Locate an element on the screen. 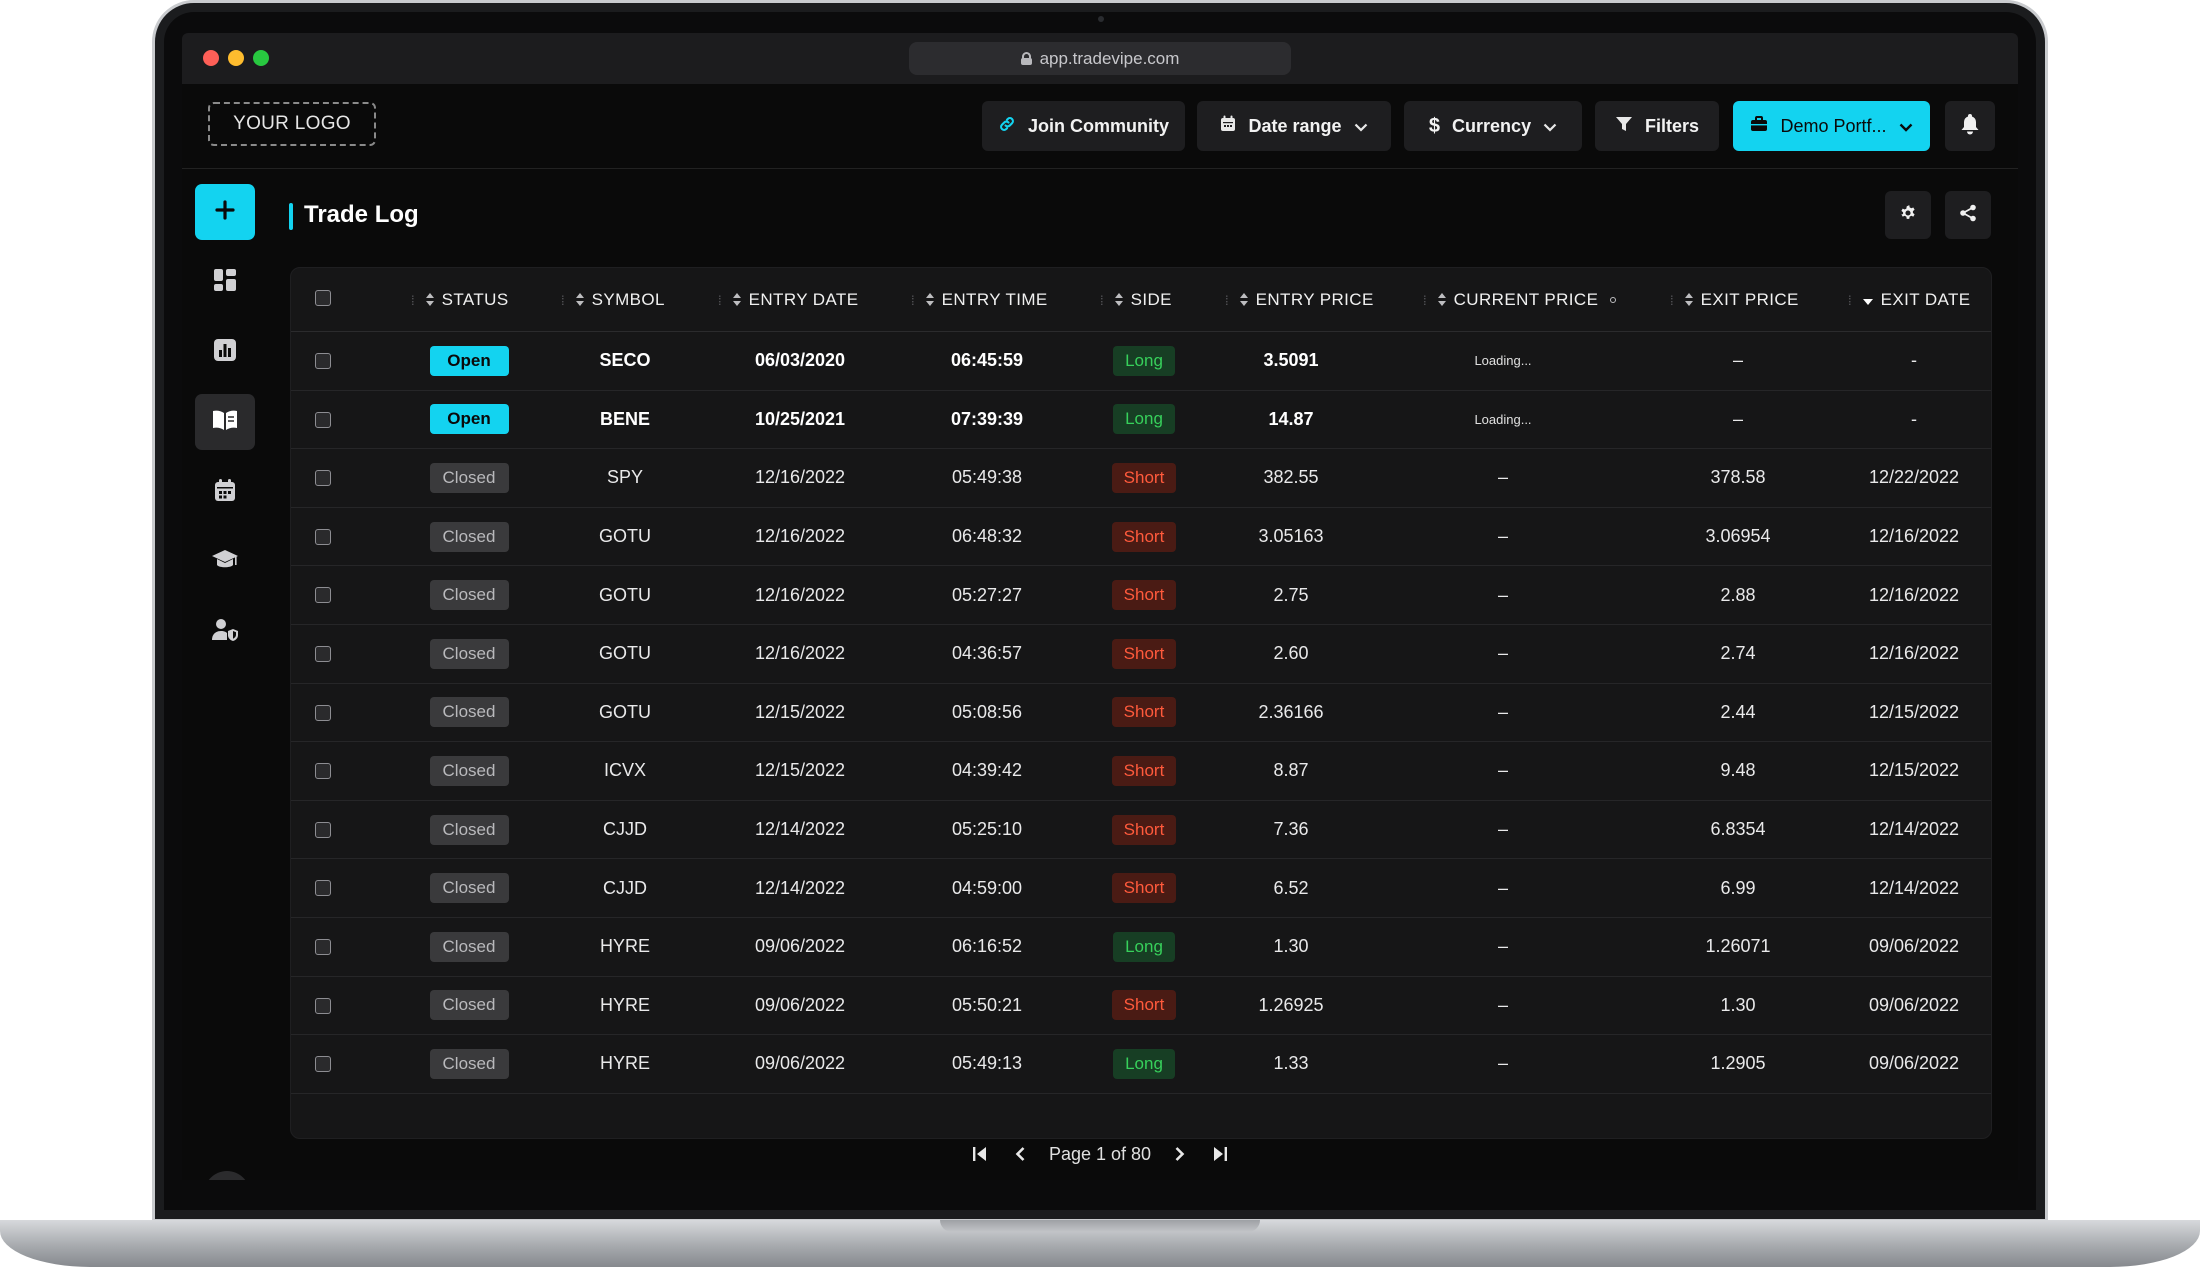  address-bar: app.tradevipe.com is located at coordinates (1100, 58).